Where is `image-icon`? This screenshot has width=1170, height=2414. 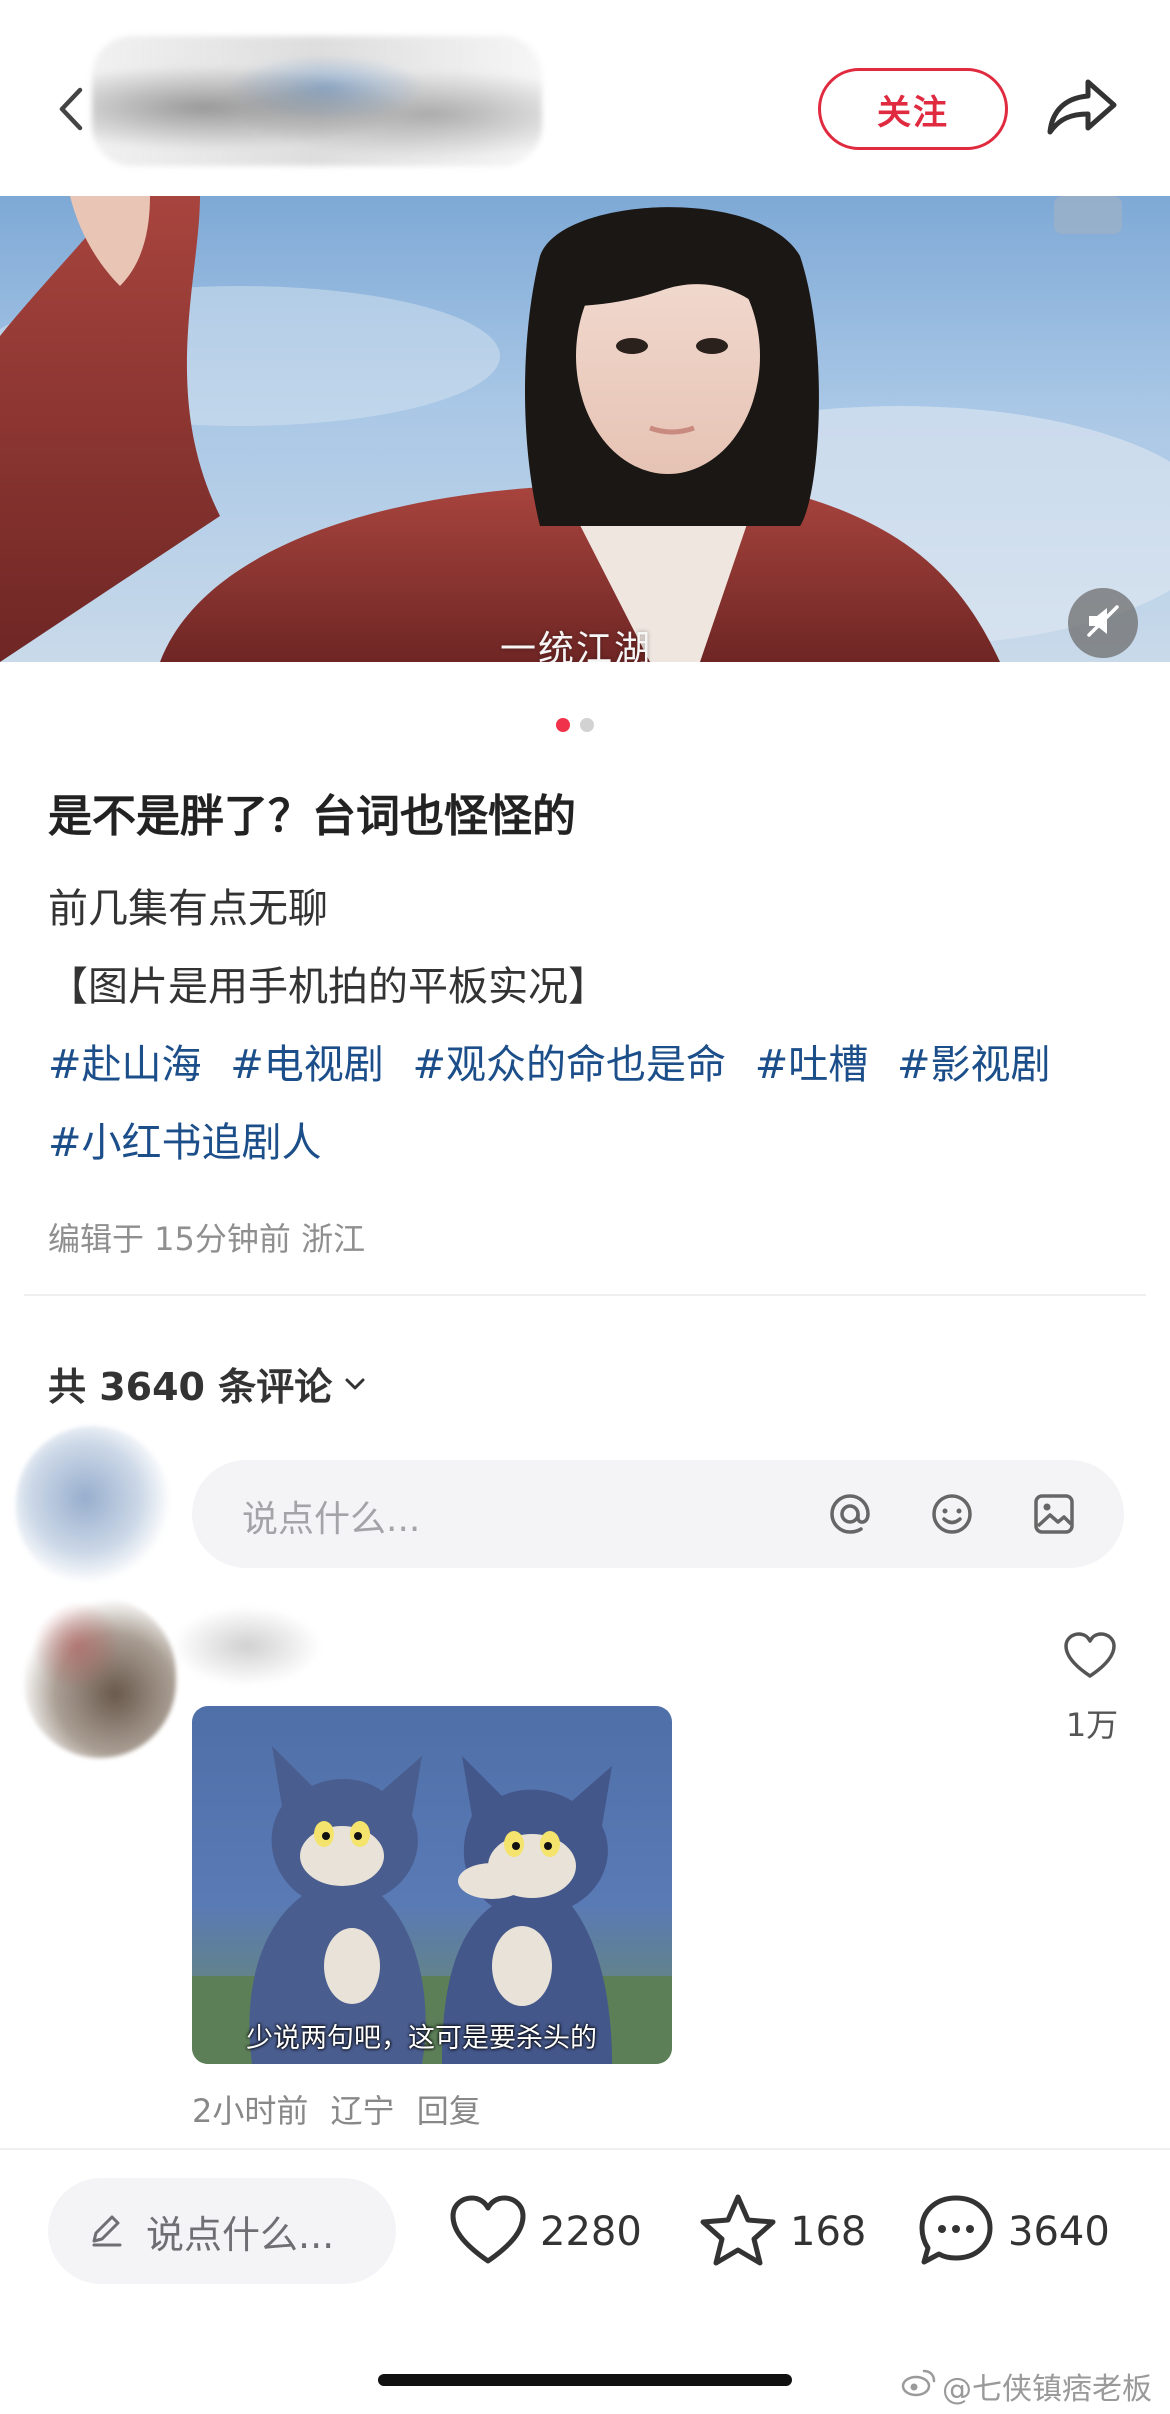
image-icon is located at coordinates (1054, 1514).